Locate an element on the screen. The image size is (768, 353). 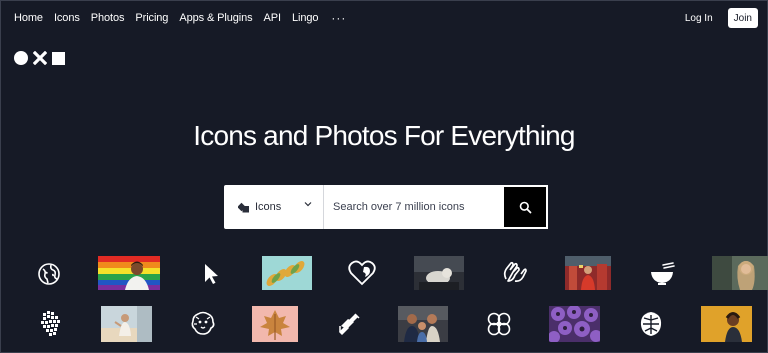
purple-flowers-photo is located at coordinates (574, 324).